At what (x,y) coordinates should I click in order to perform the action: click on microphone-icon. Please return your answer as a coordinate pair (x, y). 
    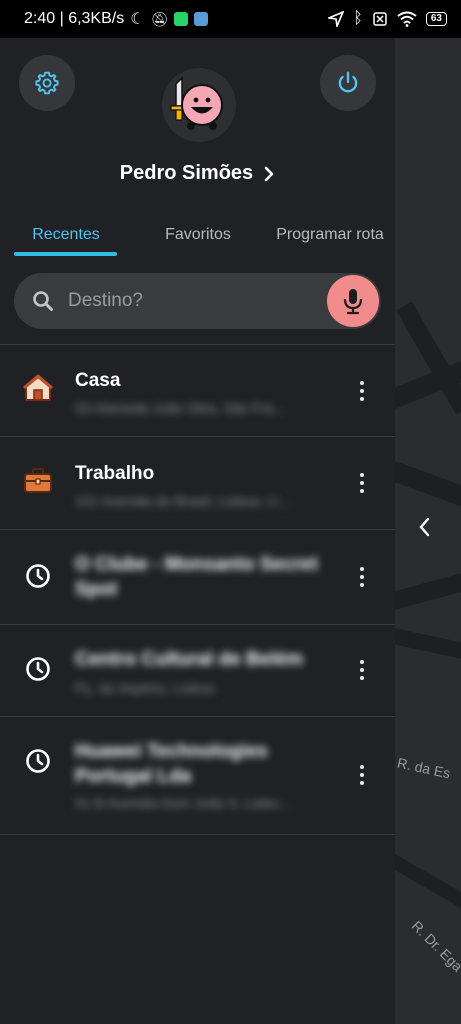
    Looking at the image, I should click on (353, 302).